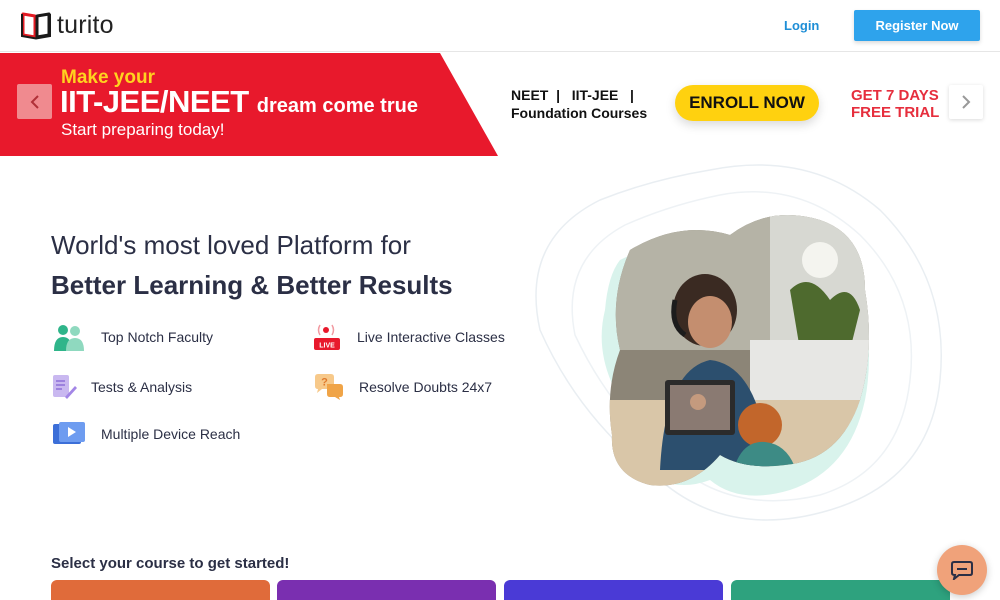 This screenshot has width=1000, height=600. Describe the element at coordinates (801, 25) in the screenshot. I see `login-link: Login` at that location.